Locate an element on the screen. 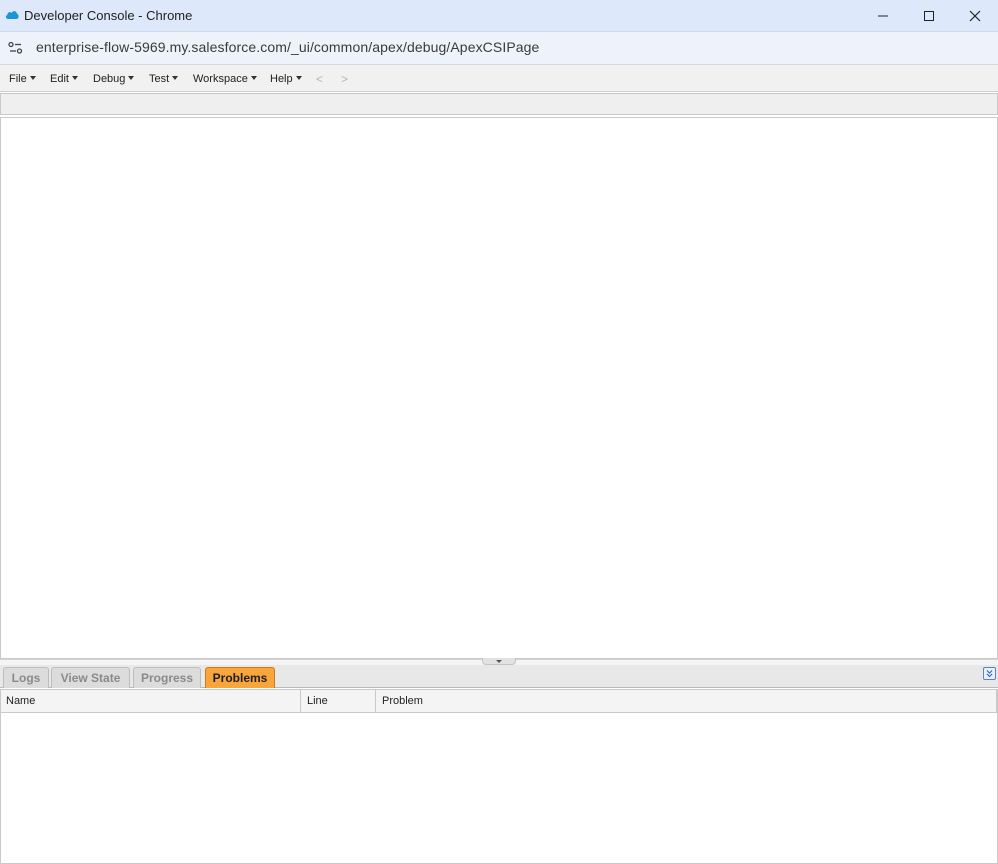  minimize-button is located at coordinates (883, 16).